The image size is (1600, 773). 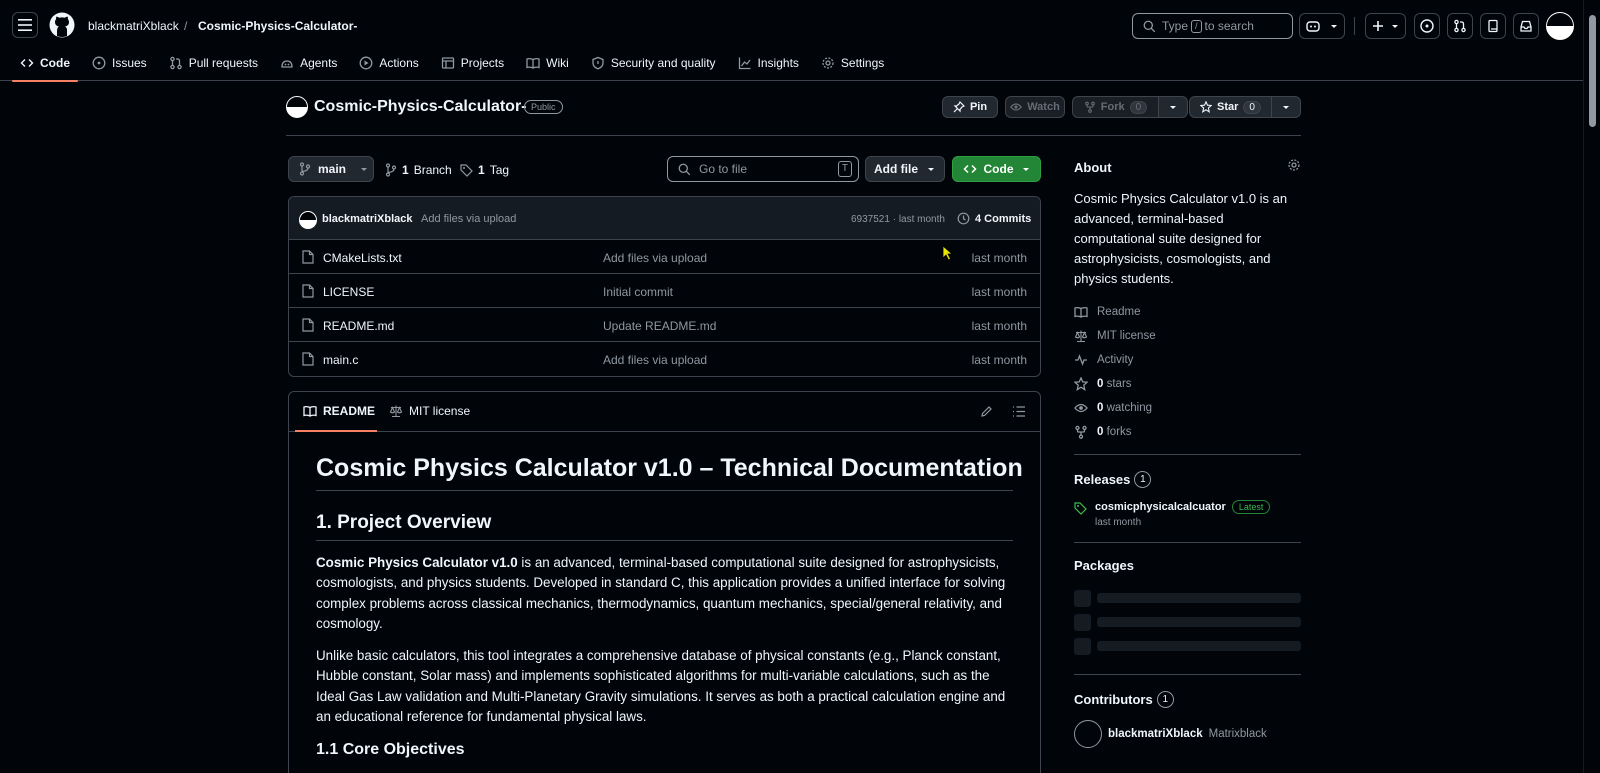 What do you see at coordinates (898, 219) in the screenshot?
I see `commit-hash-time: 6937521 · last month` at bounding box center [898, 219].